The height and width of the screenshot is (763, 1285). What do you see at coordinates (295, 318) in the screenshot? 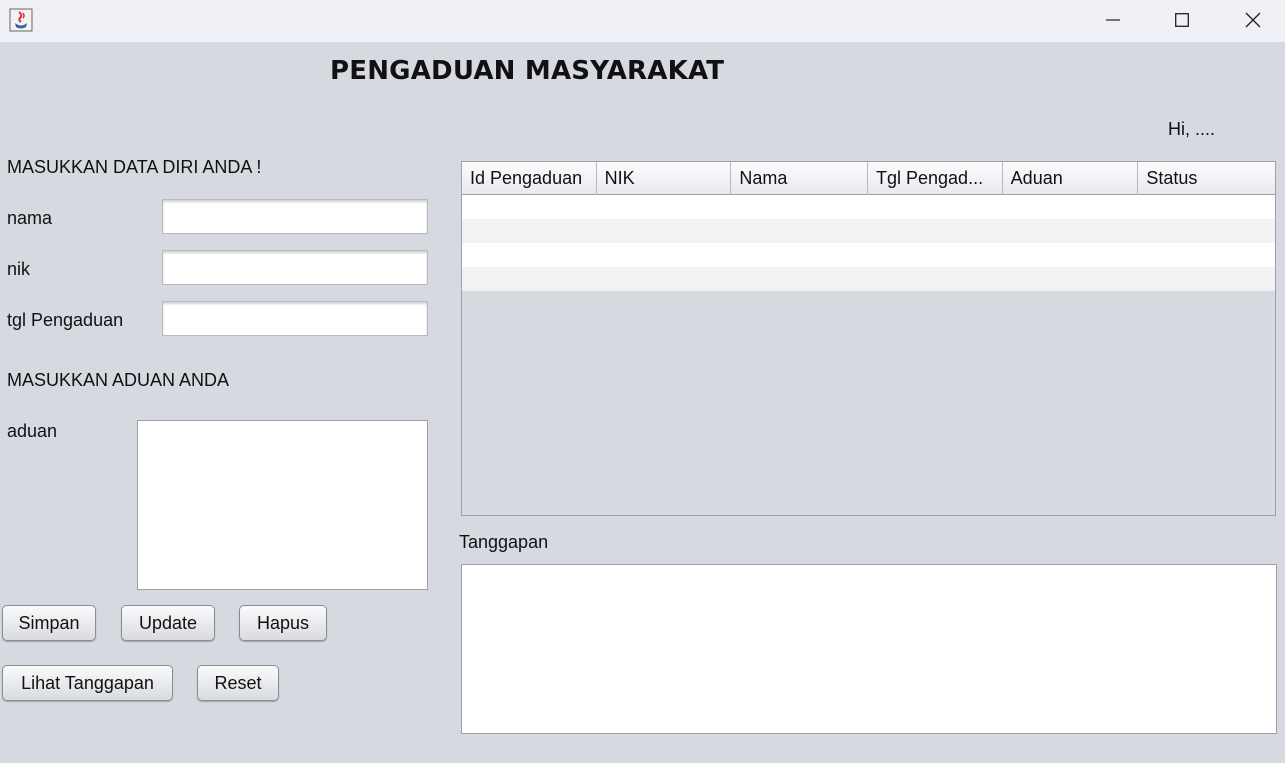
I see `tgl-pengaduan-input` at bounding box center [295, 318].